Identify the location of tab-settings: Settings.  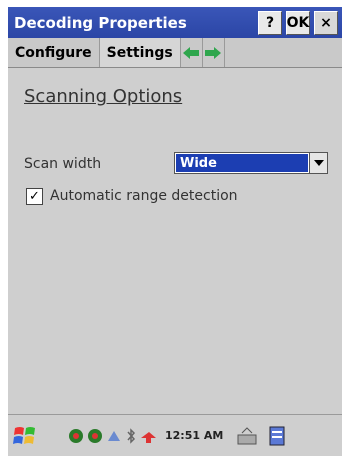
(140, 52).